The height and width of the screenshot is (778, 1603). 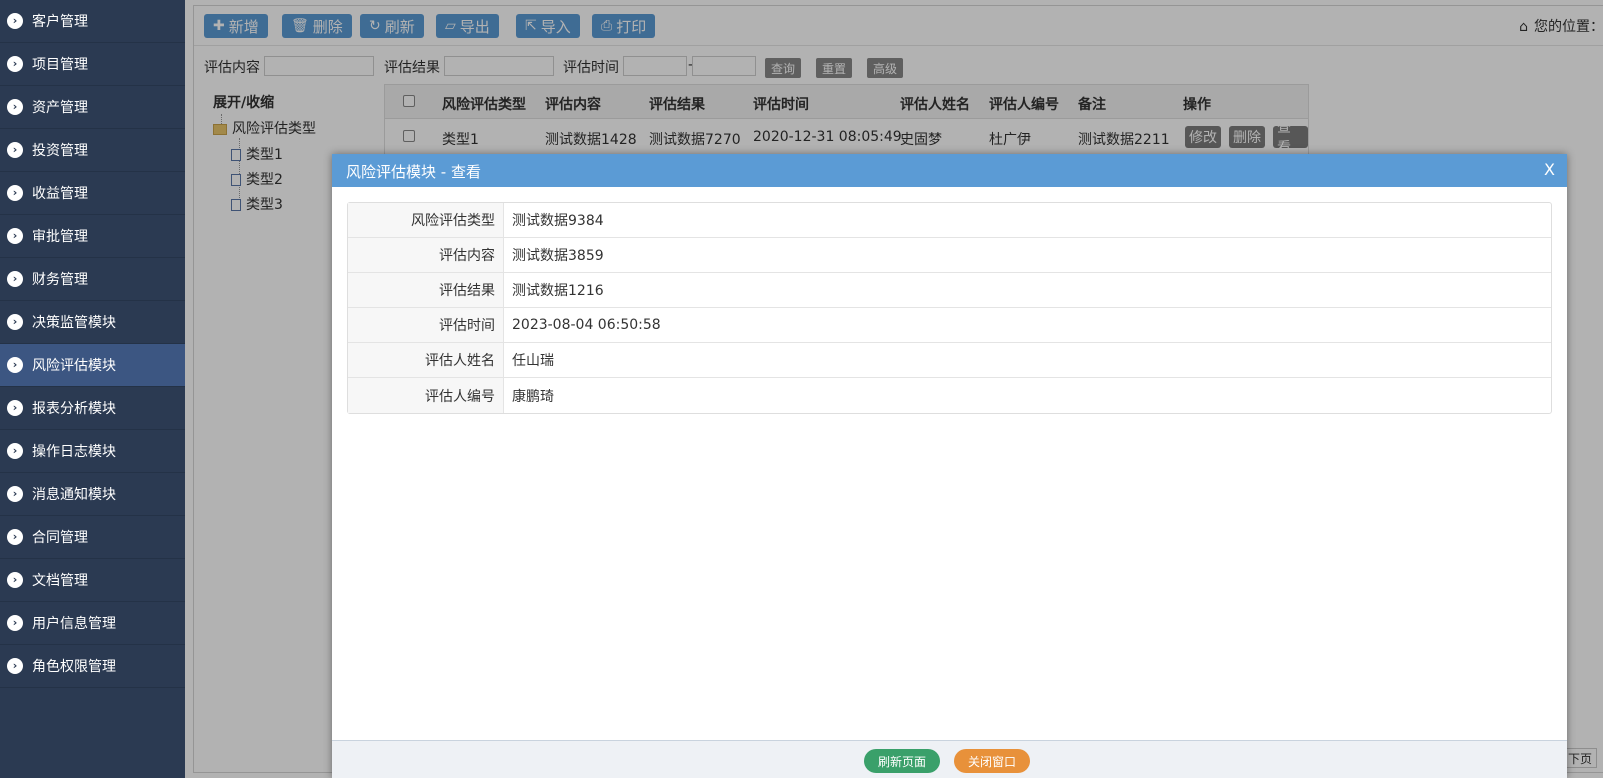 What do you see at coordinates (92, 236) in the screenshot?
I see `sidebar-item-approval: › 审批管理` at bounding box center [92, 236].